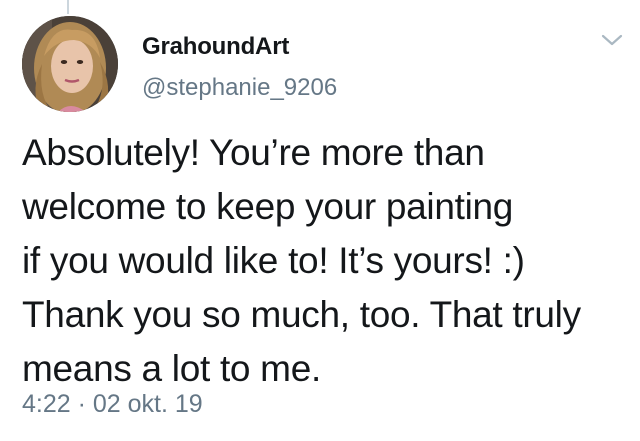  Describe the element at coordinates (46, 404) in the screenshot. I see `tweet-time: 4:22` at that location.